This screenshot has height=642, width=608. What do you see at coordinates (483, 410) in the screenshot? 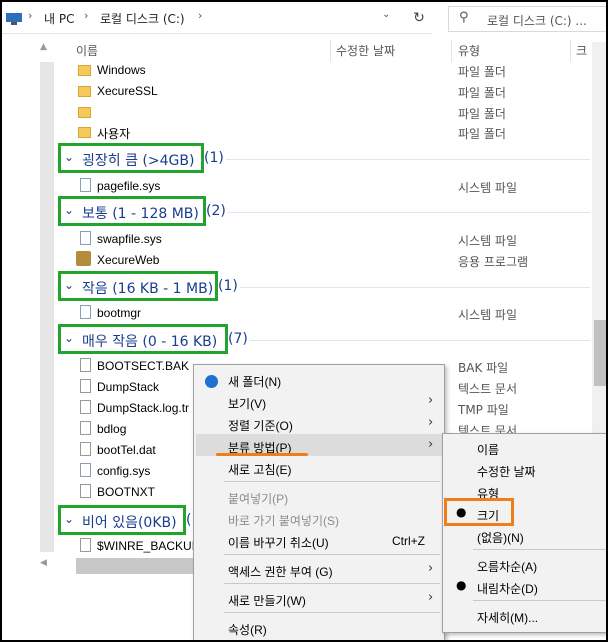
I see `item-type: TMP 파일` at bounding box center [483, 410].